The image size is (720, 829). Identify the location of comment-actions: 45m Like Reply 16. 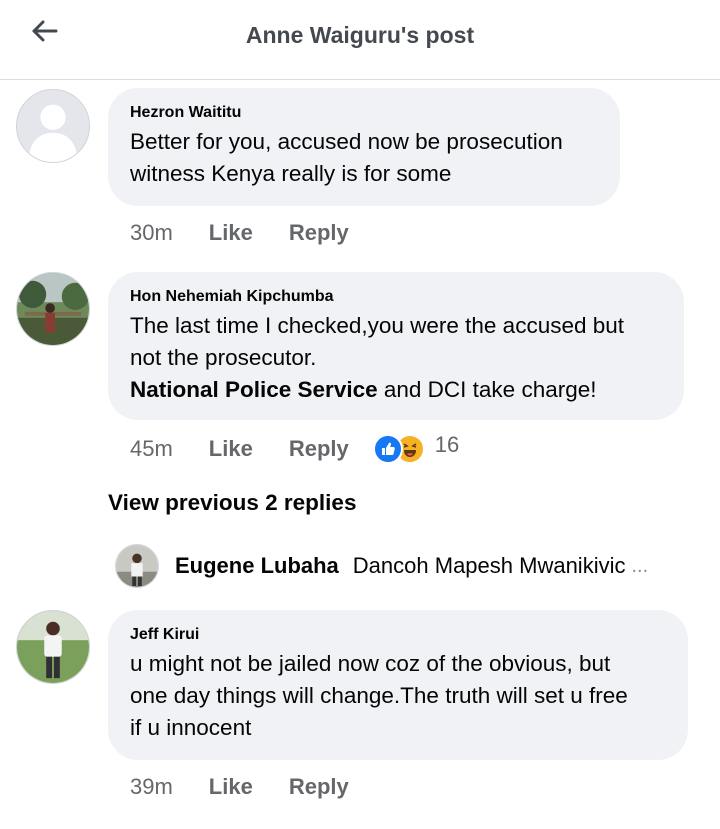
(295, 448).